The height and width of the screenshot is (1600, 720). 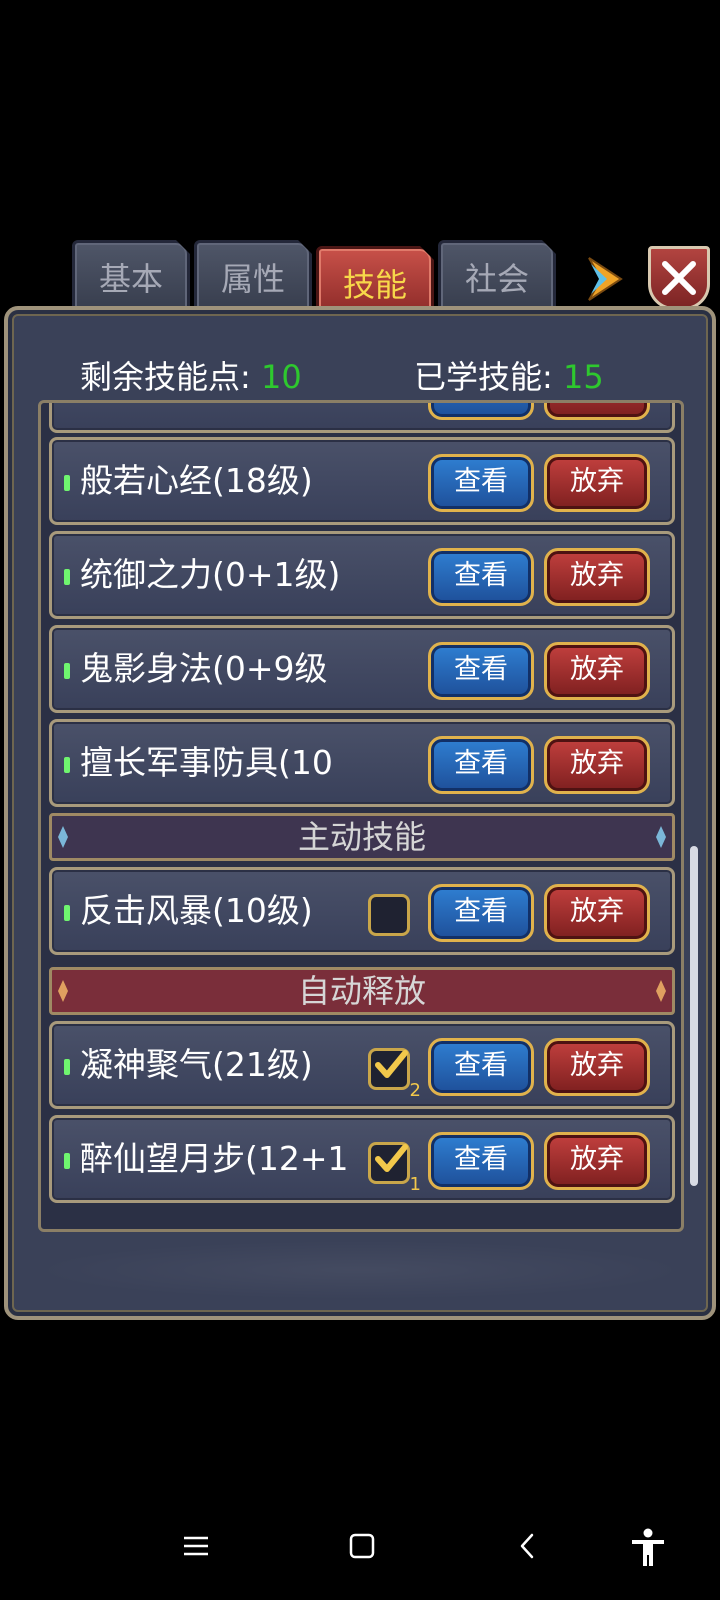 What do you see at coordinates (253, 276) in the screenshot?
I see `tab-attributes: 属性` at bounding box center [253, 276].